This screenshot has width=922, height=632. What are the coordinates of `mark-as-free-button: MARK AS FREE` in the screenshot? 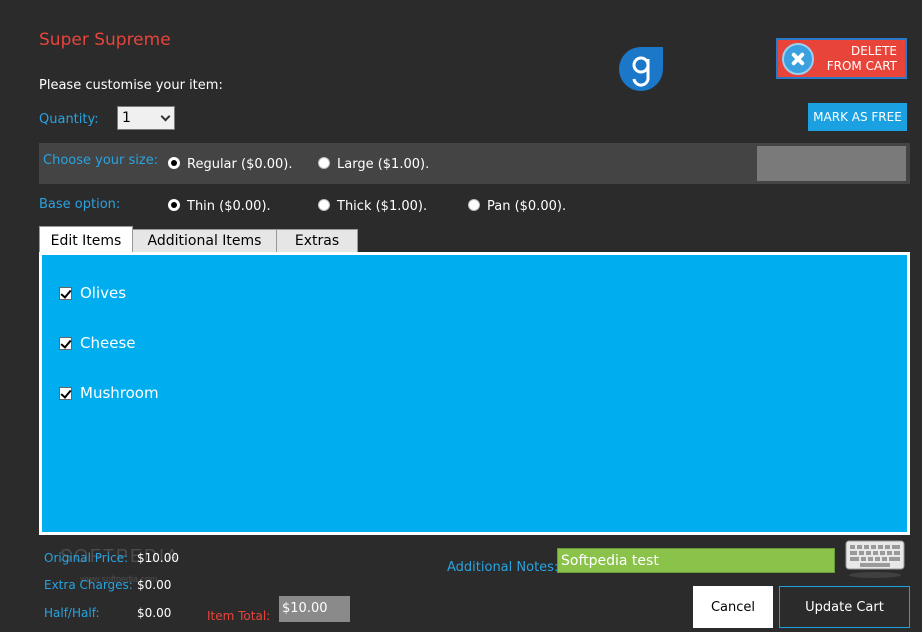 It's located at (857, 117).